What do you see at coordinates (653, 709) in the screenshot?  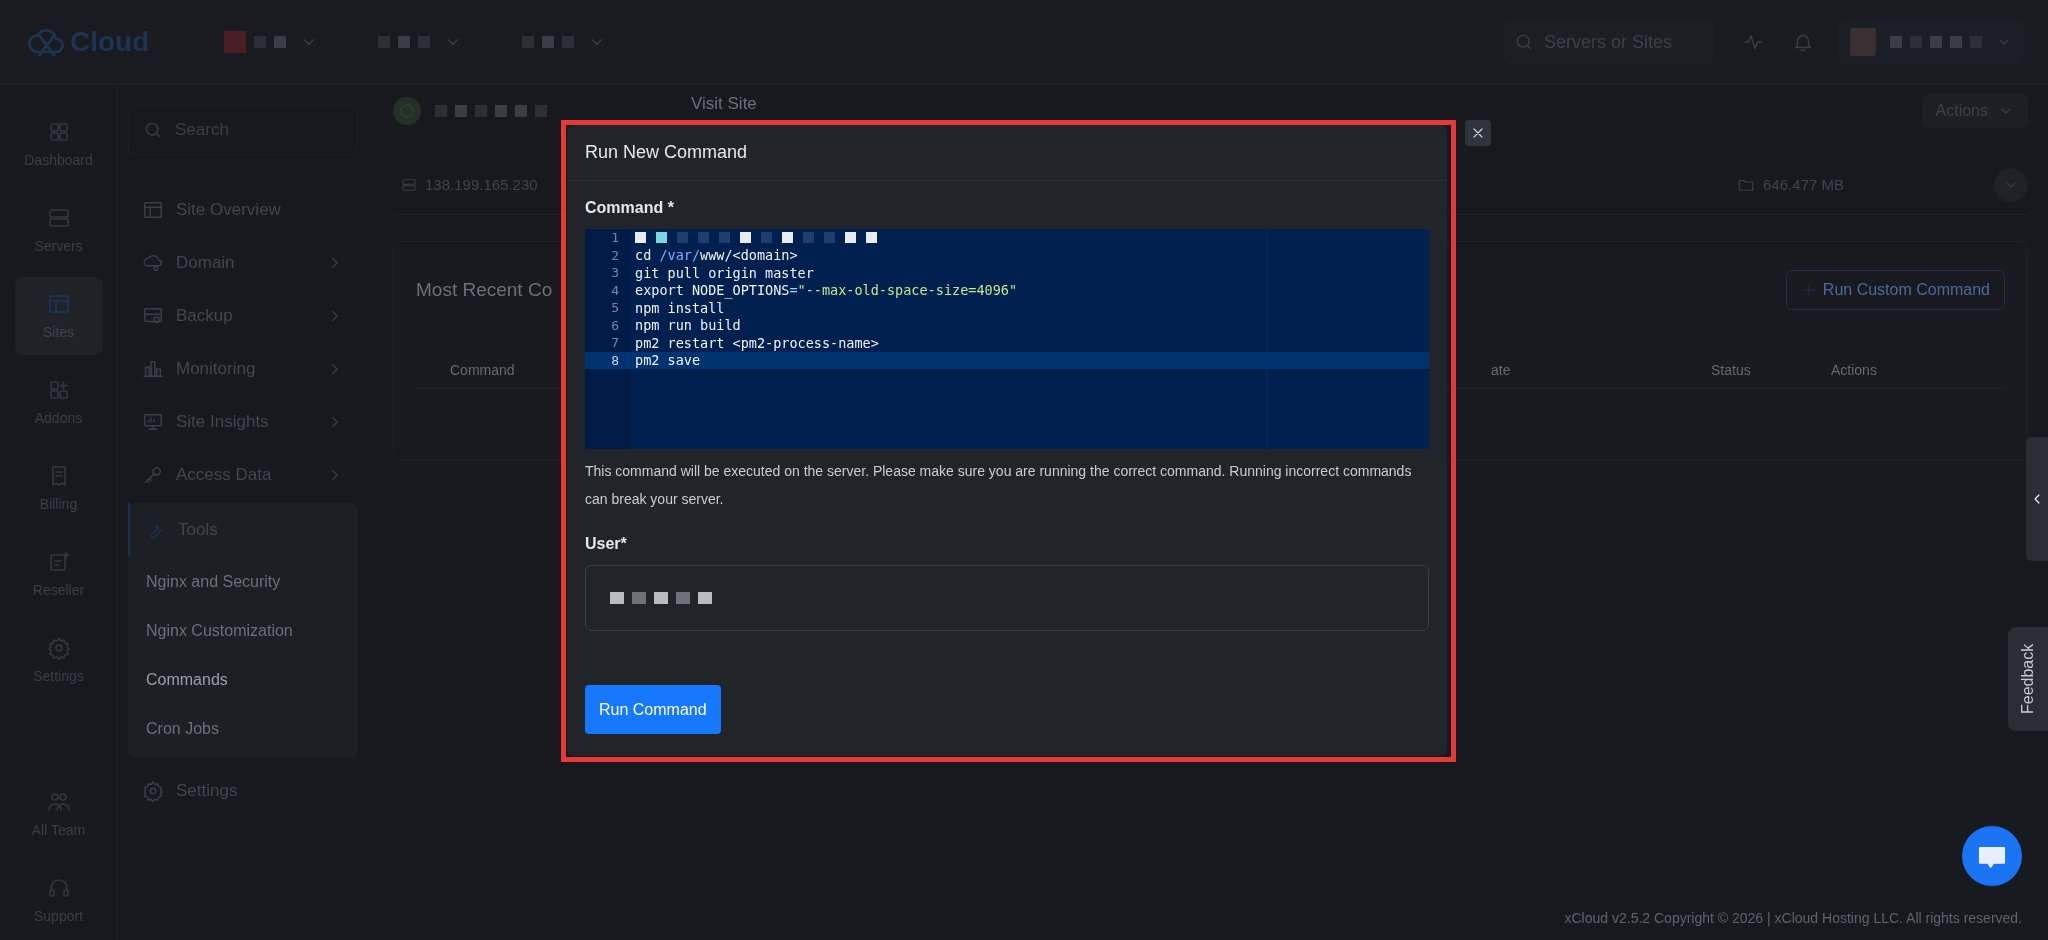 I see `run-command-button: Run Command` at bounding box center [653, 709].